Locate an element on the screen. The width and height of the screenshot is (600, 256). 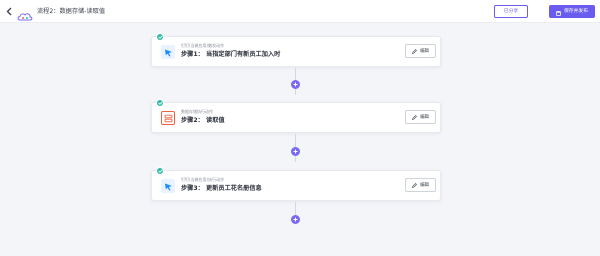
share-button: 已分享 is located at coordinates (511, 11).